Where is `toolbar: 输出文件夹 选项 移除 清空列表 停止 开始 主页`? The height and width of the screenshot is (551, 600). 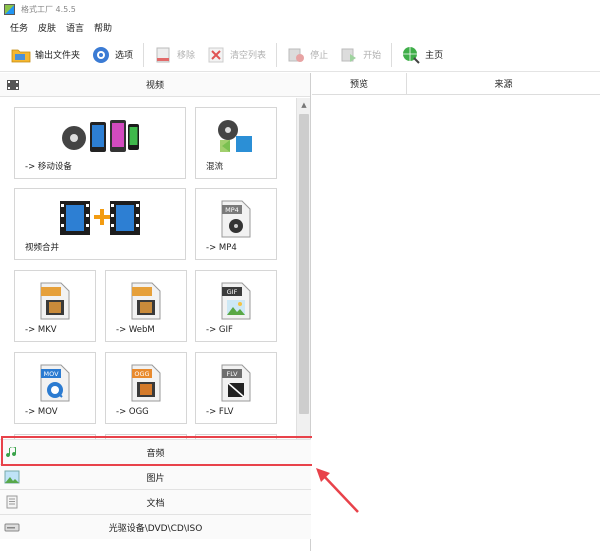 toolbar: 输出文件夹 选项 移除 清空列表 停止 开始 主页 is located at coordinates (300, 55).